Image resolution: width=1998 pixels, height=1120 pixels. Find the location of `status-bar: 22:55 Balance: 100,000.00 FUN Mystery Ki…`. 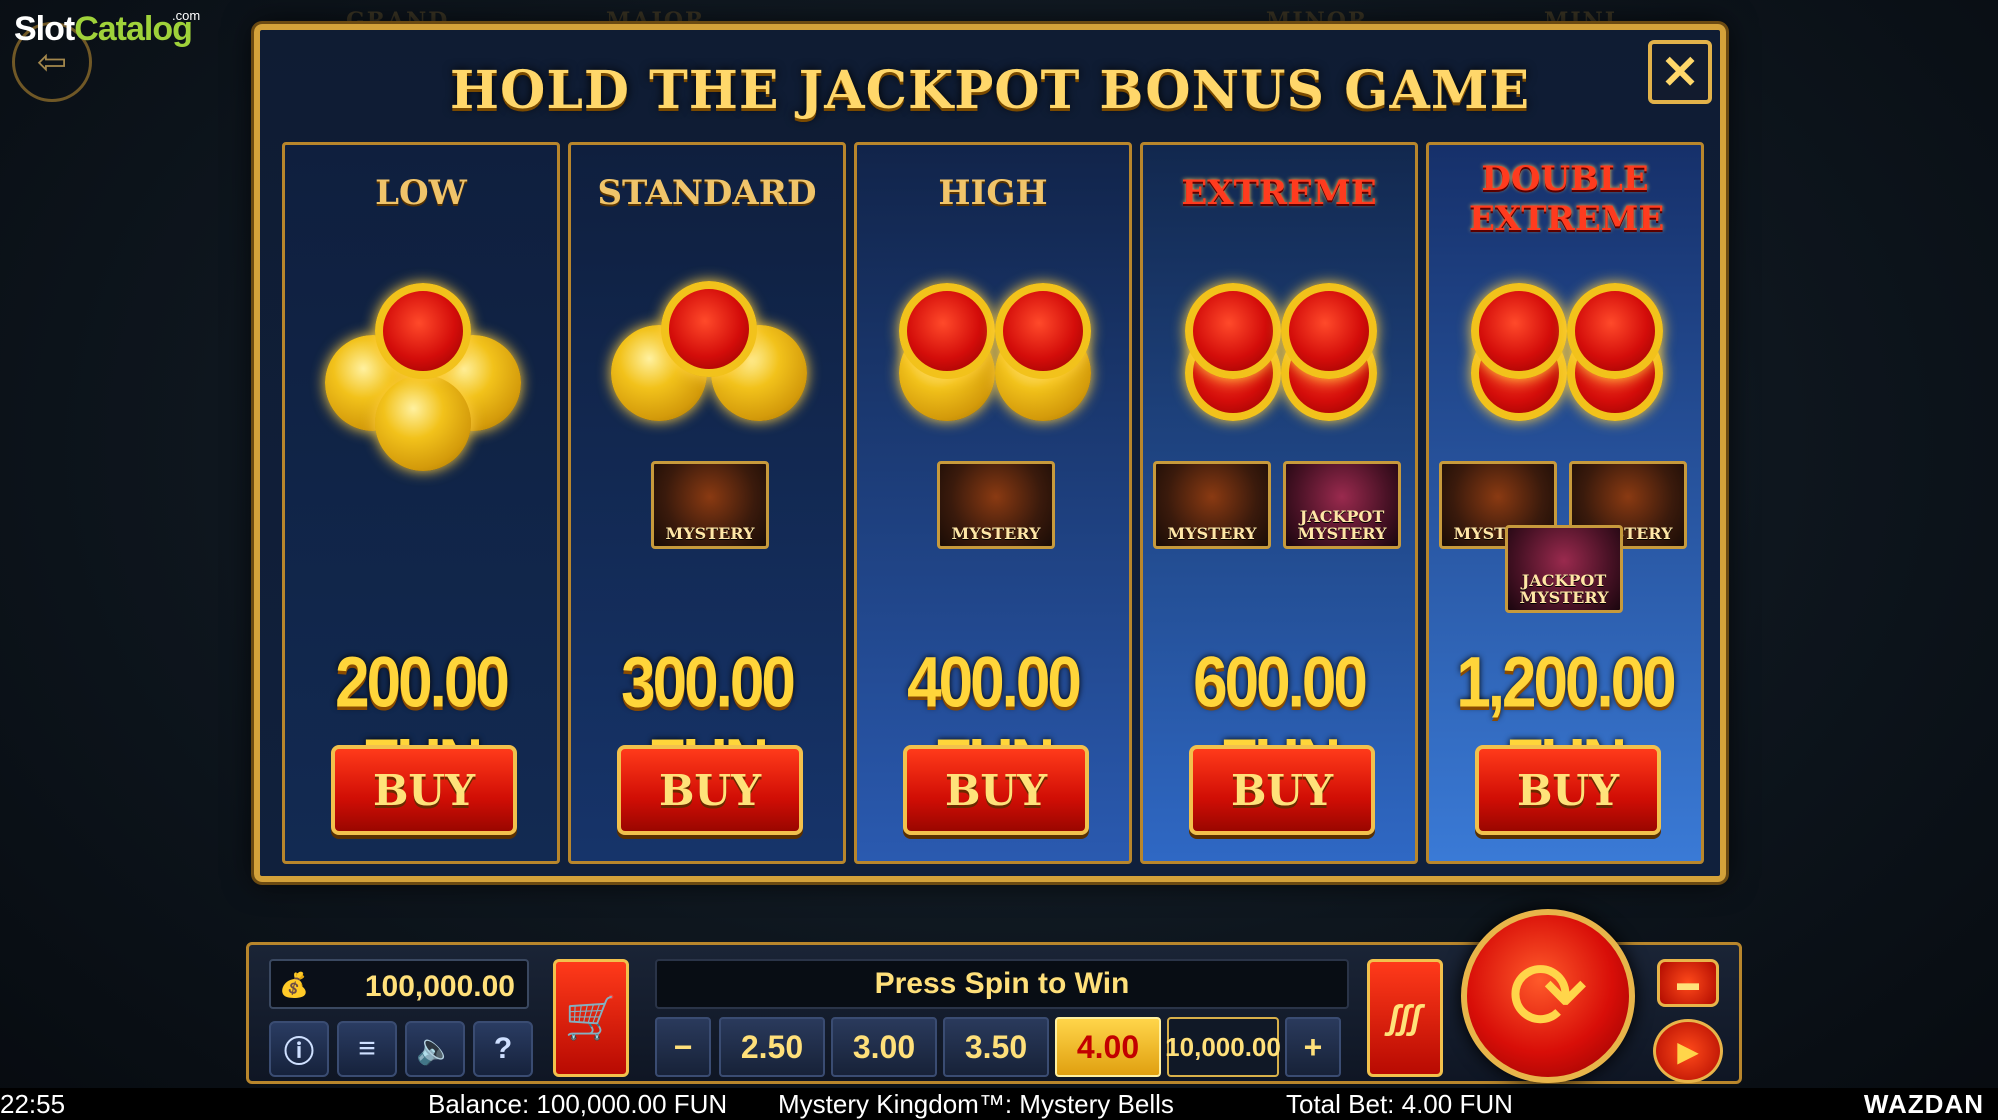

status-bar: 22:55 Balance: 100,000.00 FUN Mystery Ki… is located at coordinates (999, 1104).